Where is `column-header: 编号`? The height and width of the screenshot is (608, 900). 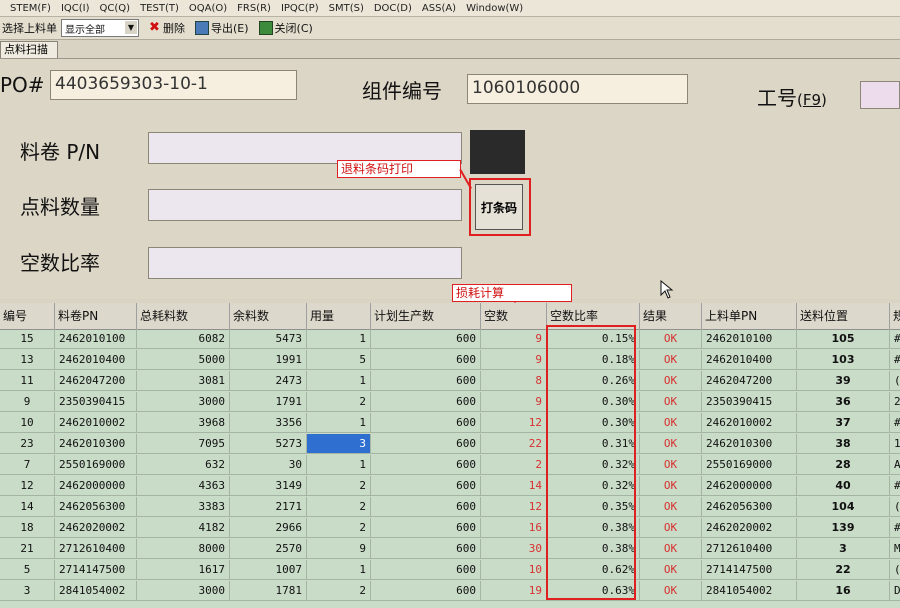
column-header: 编号 is located at coordinates (27, 316).